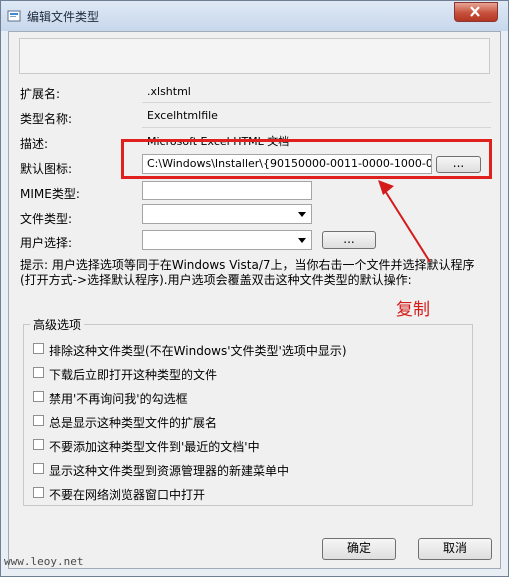  I want to click on highlight-box, so click(306, 159).